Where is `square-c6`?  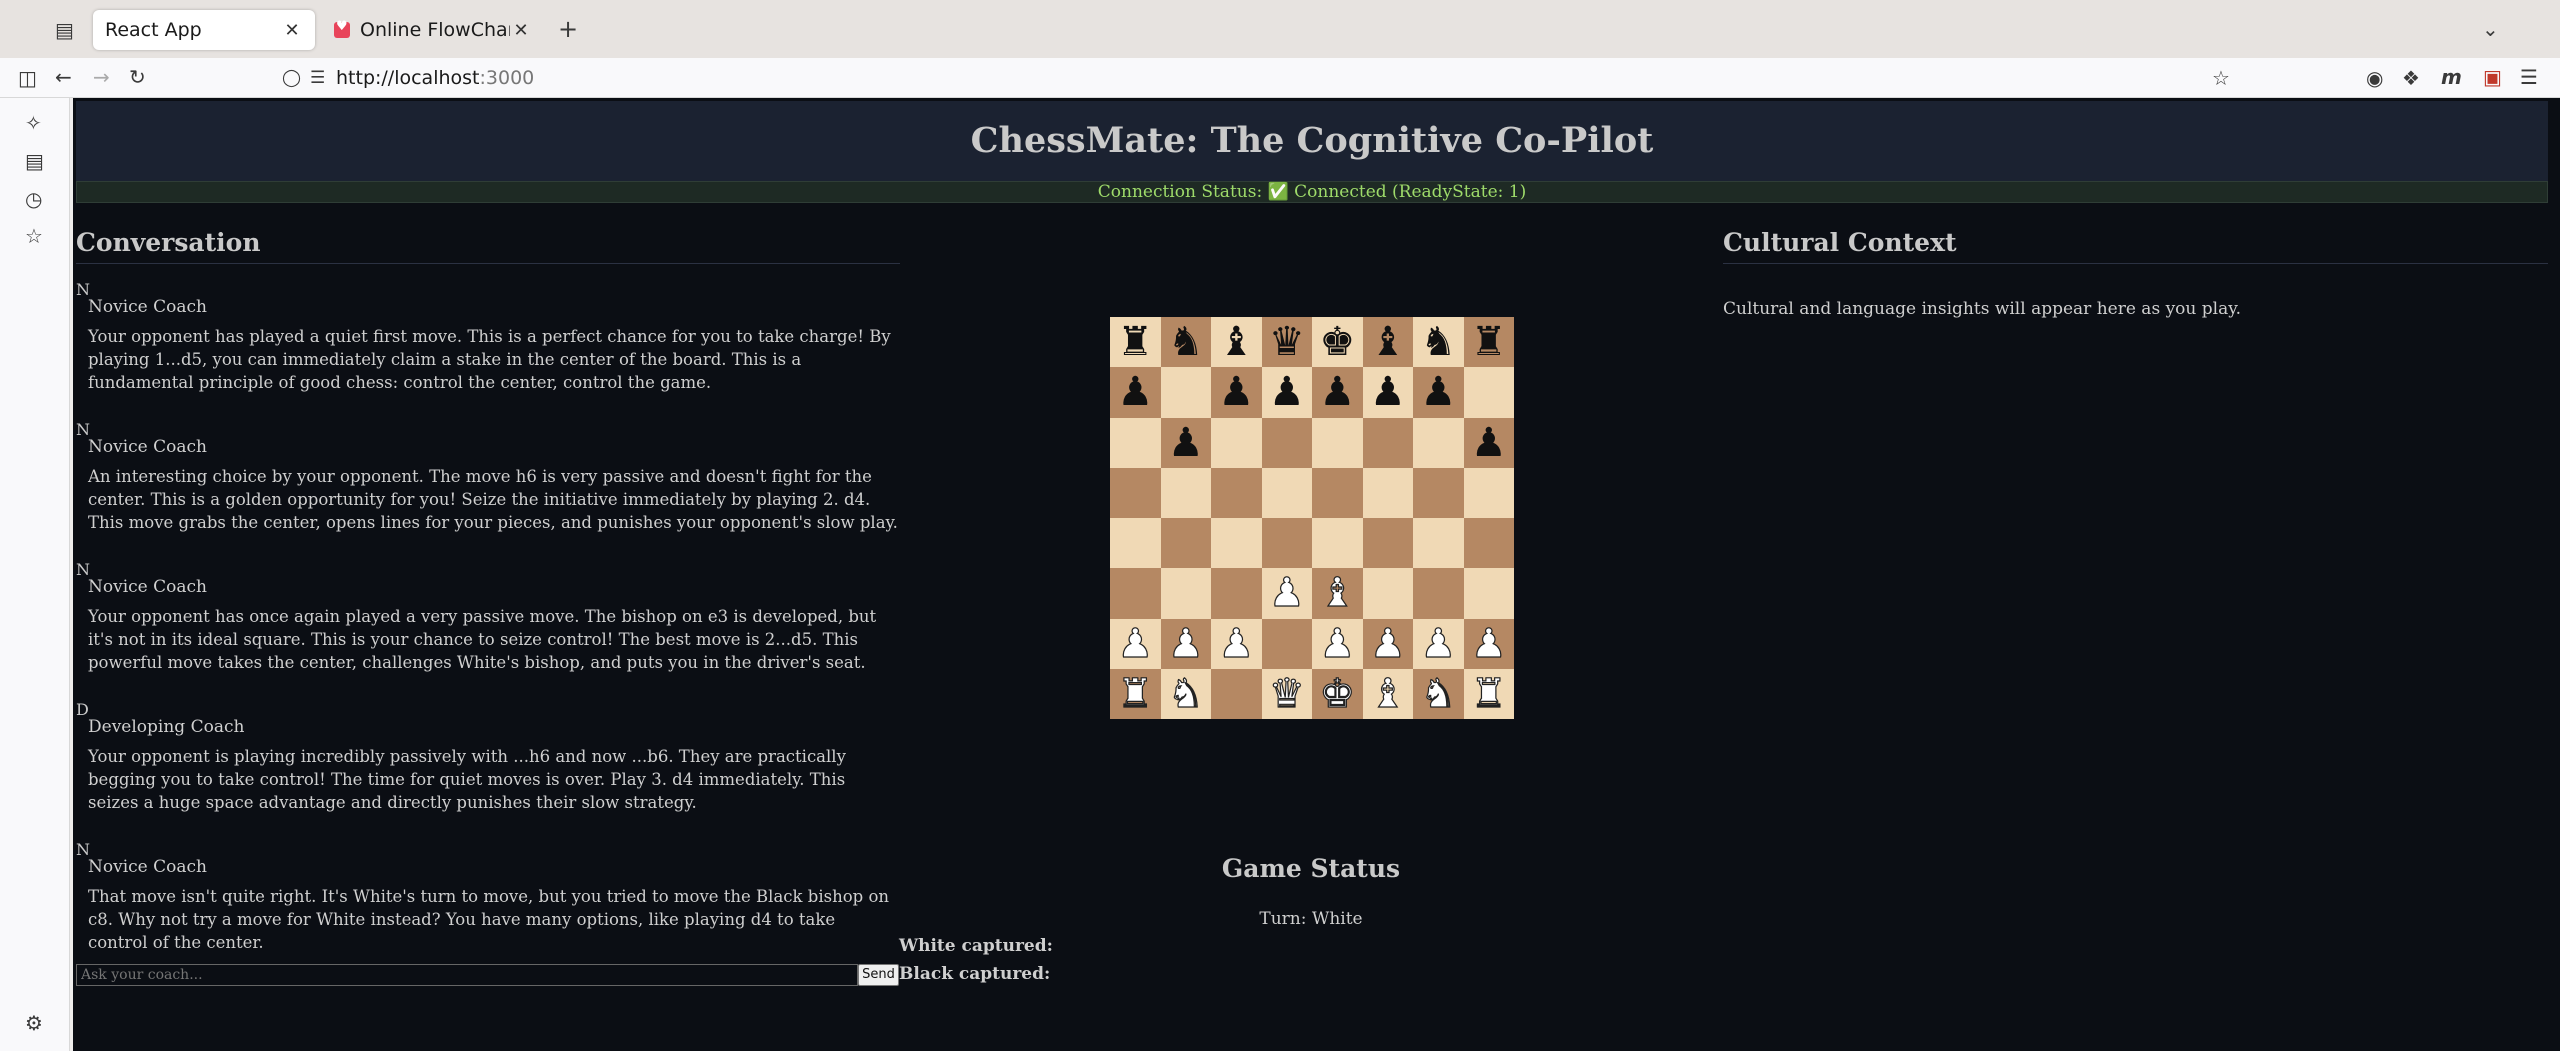 square-c6 is located at coordinates (1236, 442).